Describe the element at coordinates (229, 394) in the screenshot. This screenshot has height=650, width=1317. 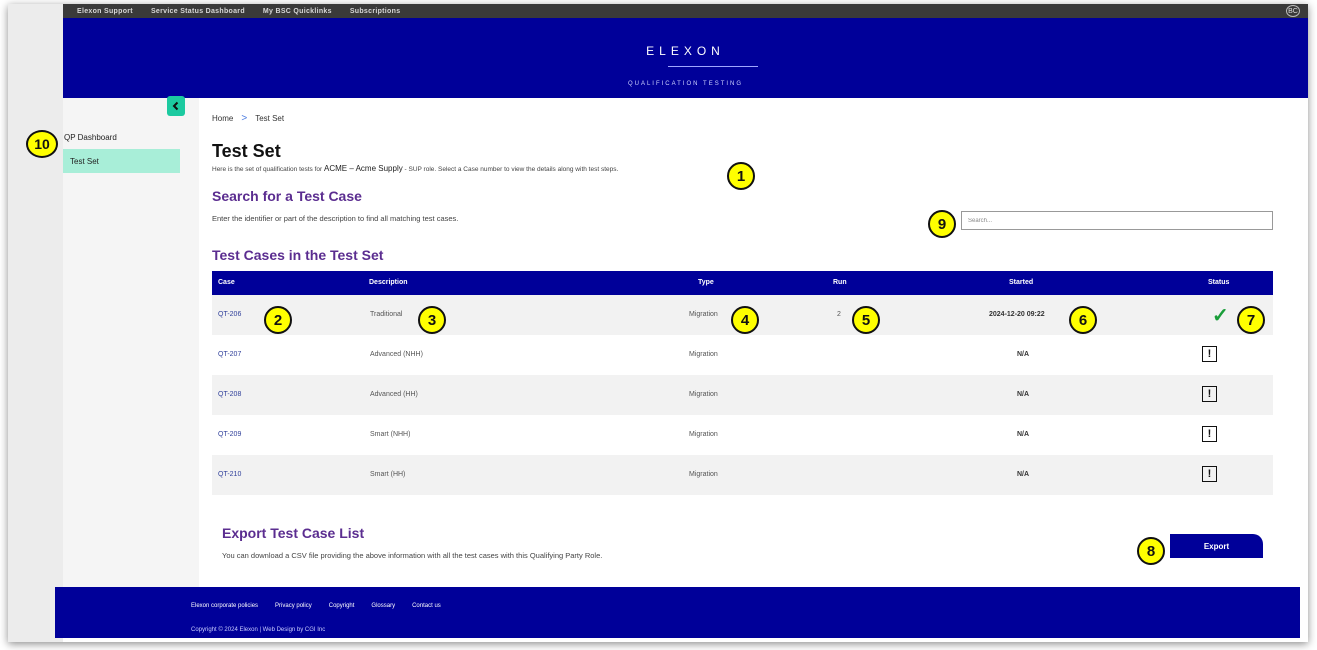
I see `case-link: QT-208` at that location.